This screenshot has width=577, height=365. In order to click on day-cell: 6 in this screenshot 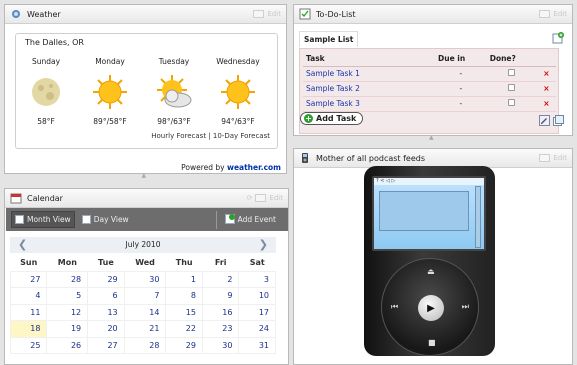, I will do `click(106, 296)`.